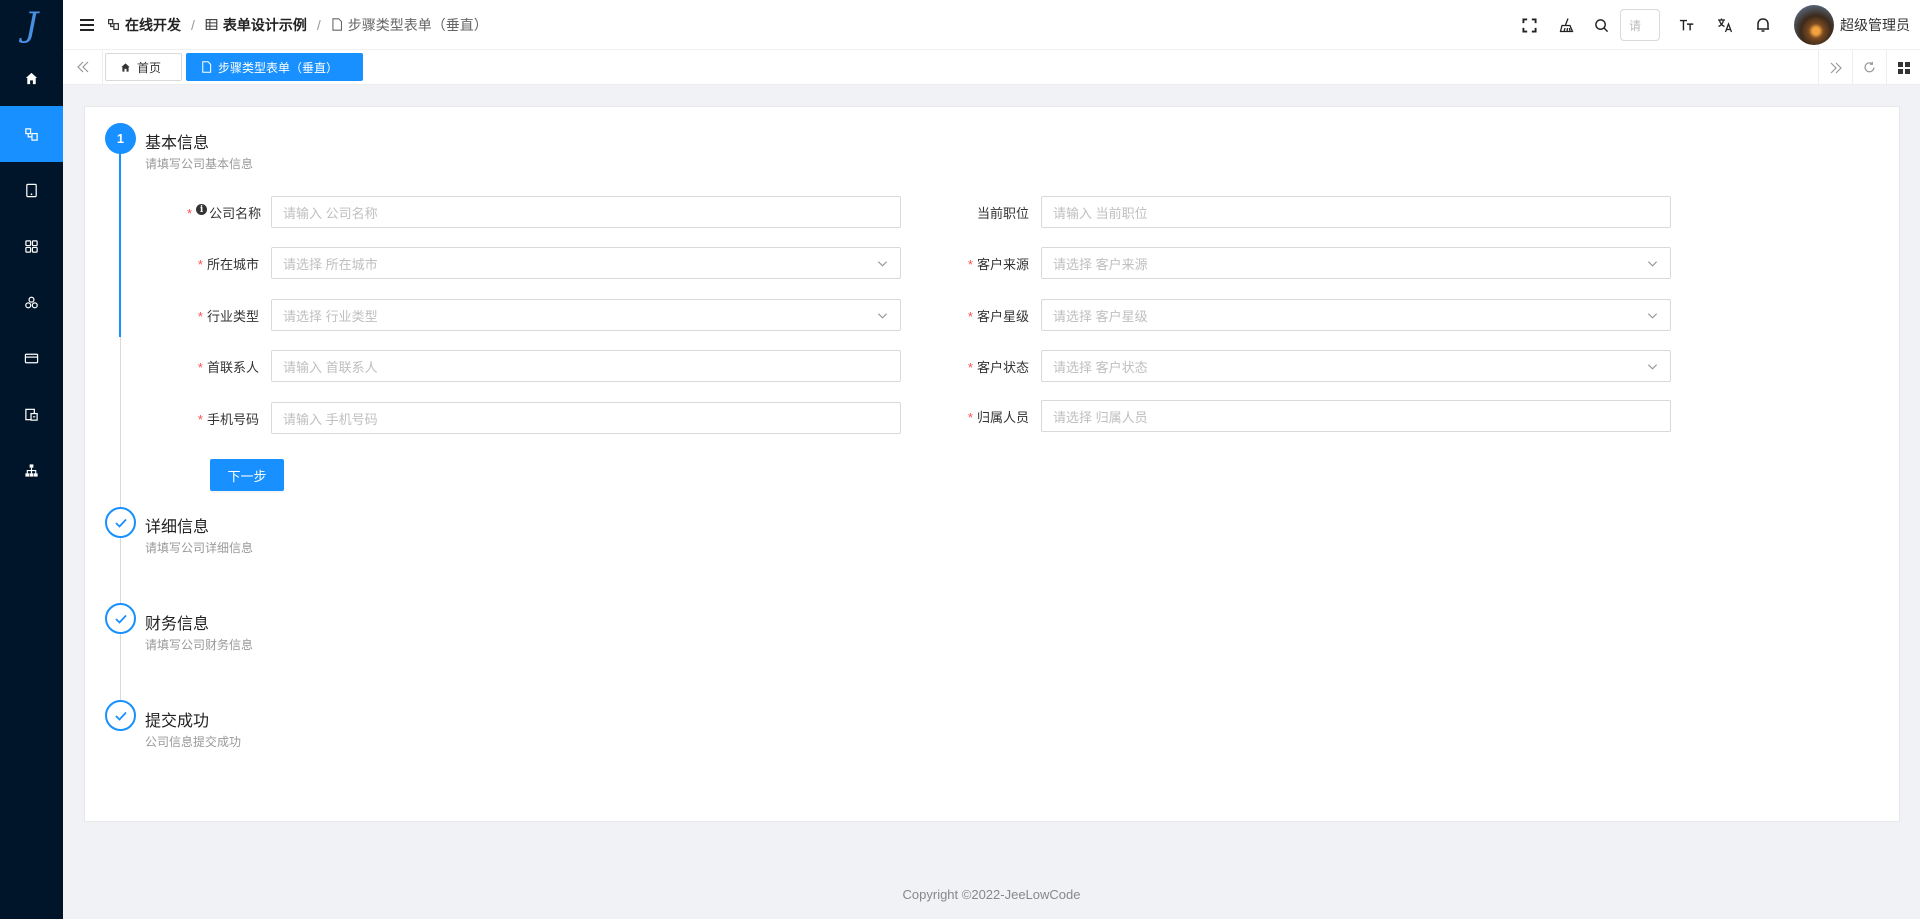  I want to click on step-2-icon, so click(120, 522).